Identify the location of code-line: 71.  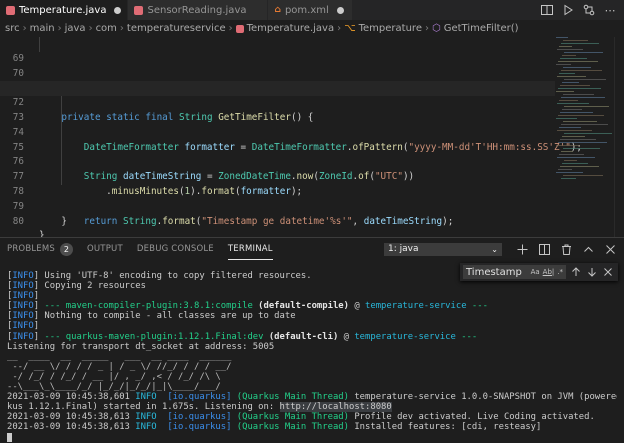
(277, 80).